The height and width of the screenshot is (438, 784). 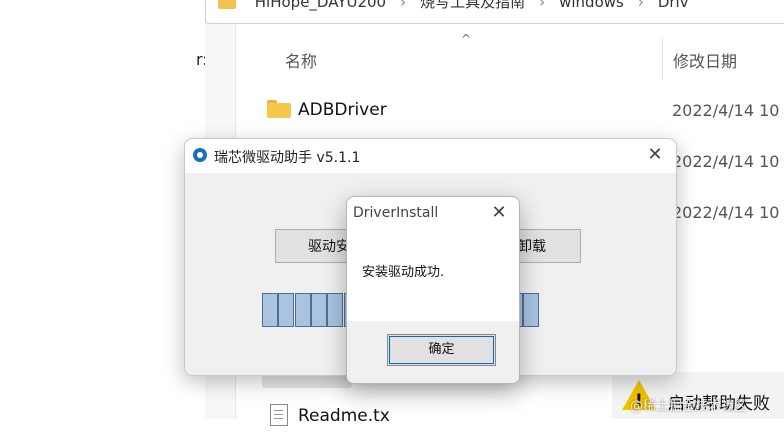 I want to click on breadcrumb-segment: 烧写工具及指南, so click(x=472, y=5).